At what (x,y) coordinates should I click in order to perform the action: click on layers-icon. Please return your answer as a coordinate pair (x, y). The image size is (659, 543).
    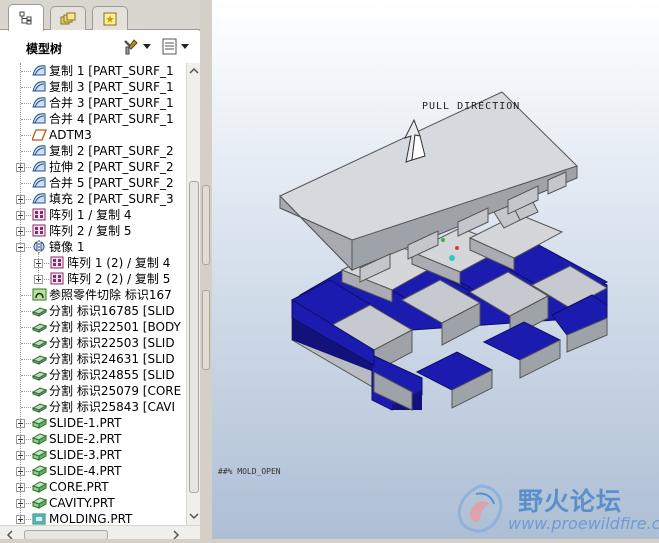
    Looking at the image, I should click on (68, 18).